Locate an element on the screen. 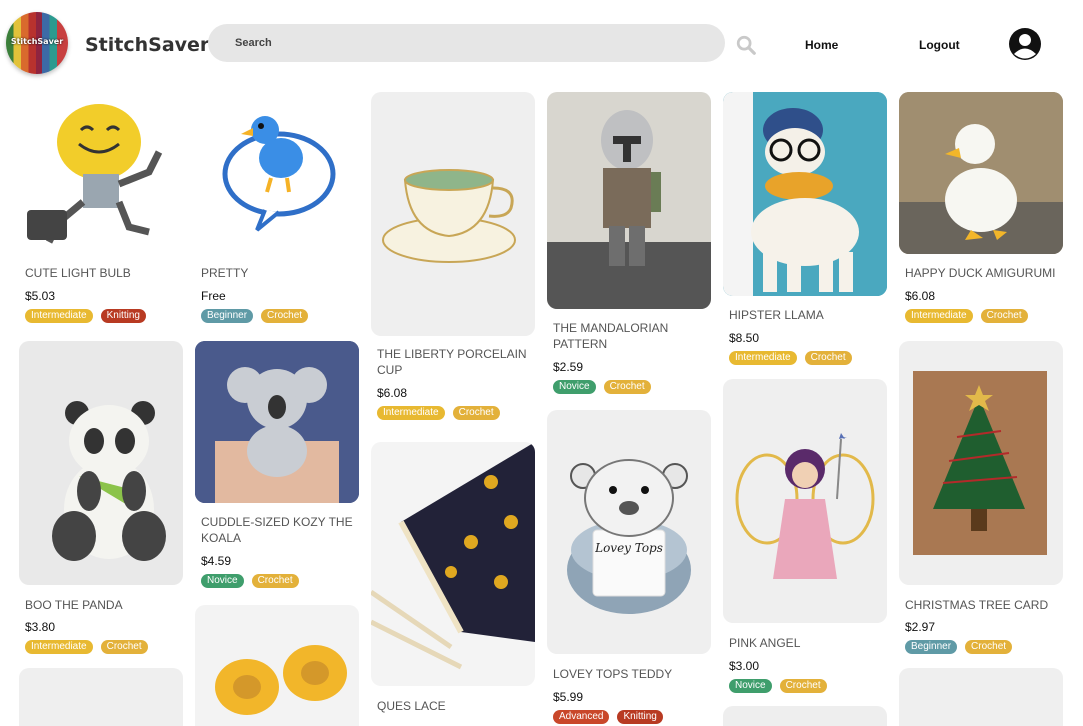 The width and height of the screenshot is (1083, 726). user-avatar-icon is located at coordinates (1025, 44).